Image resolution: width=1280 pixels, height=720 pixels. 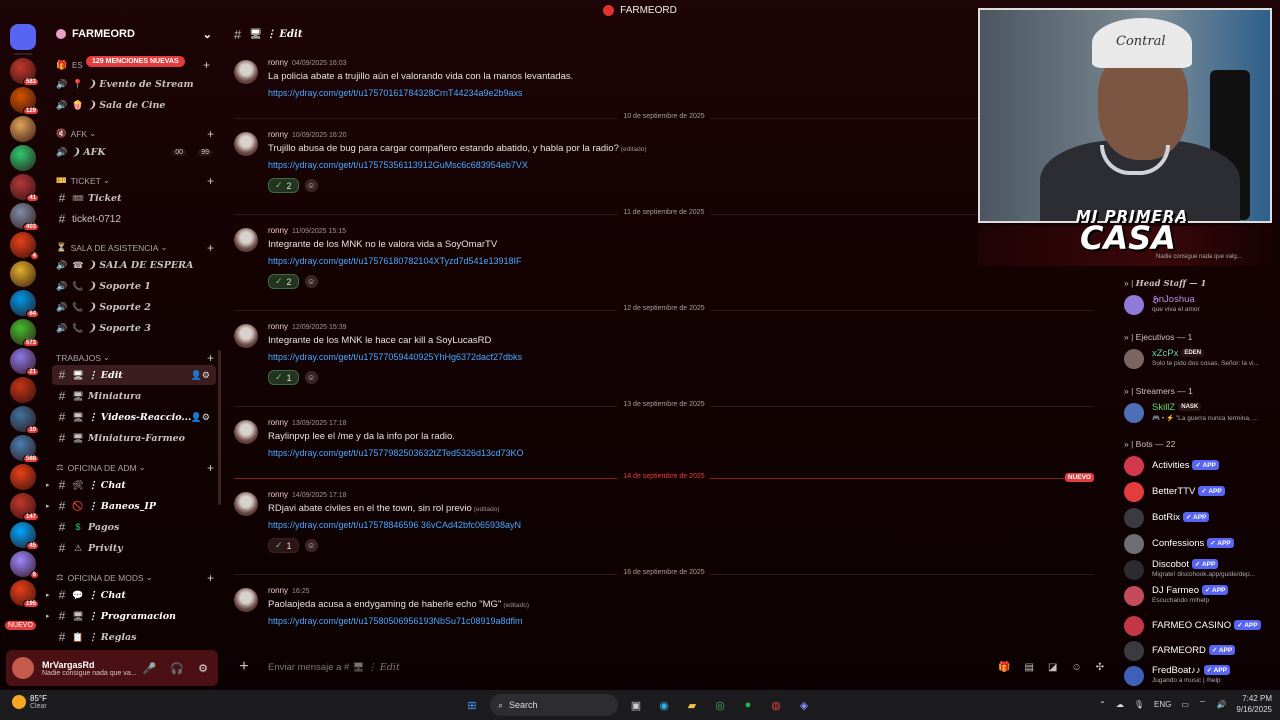 I want to click on server-icon: 195, so click(x=24, y=594).